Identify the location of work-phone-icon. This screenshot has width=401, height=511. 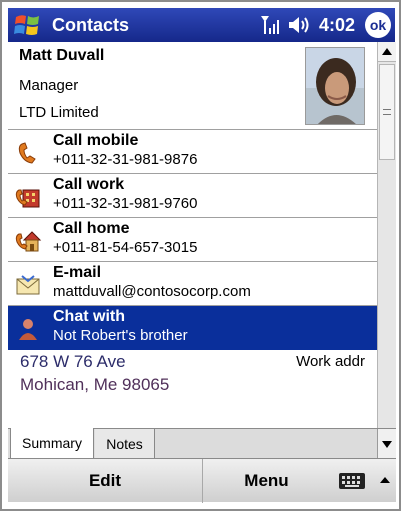
(27, 198).